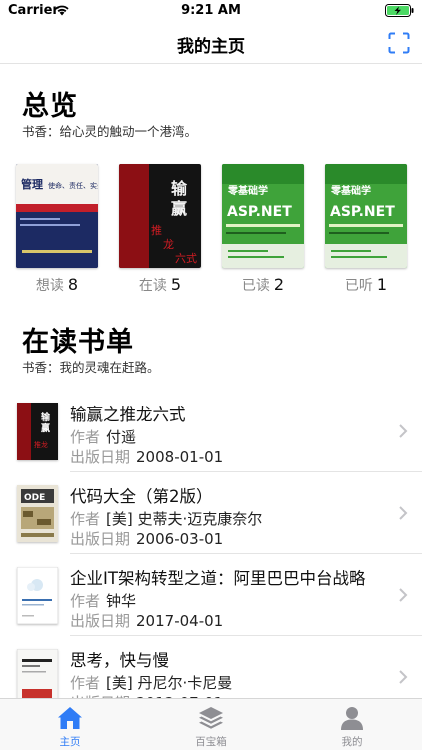  Describe the element at coordinates (70, 742) in the screenshot. I see `tab-label: 主页` at that location.